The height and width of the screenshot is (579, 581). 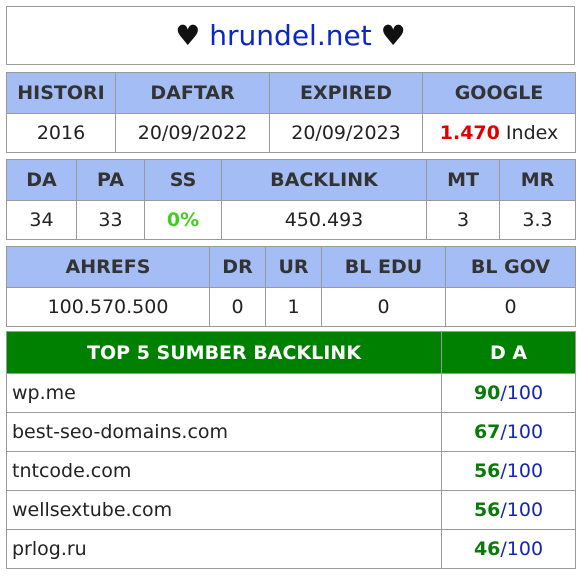 I want to click on header-ahrefs: AHREFS, so click(x=108, y=267).